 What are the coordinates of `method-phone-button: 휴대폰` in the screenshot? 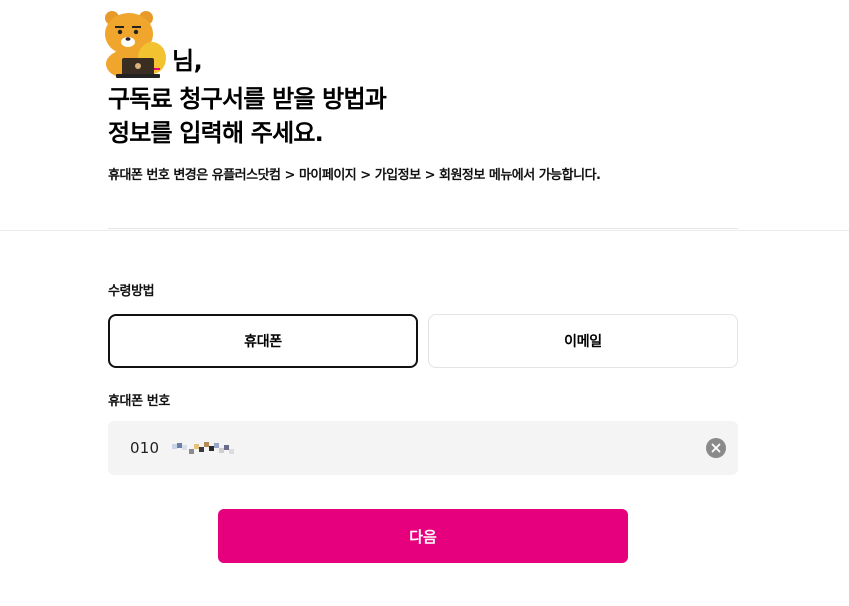 It's located at (263, 341).